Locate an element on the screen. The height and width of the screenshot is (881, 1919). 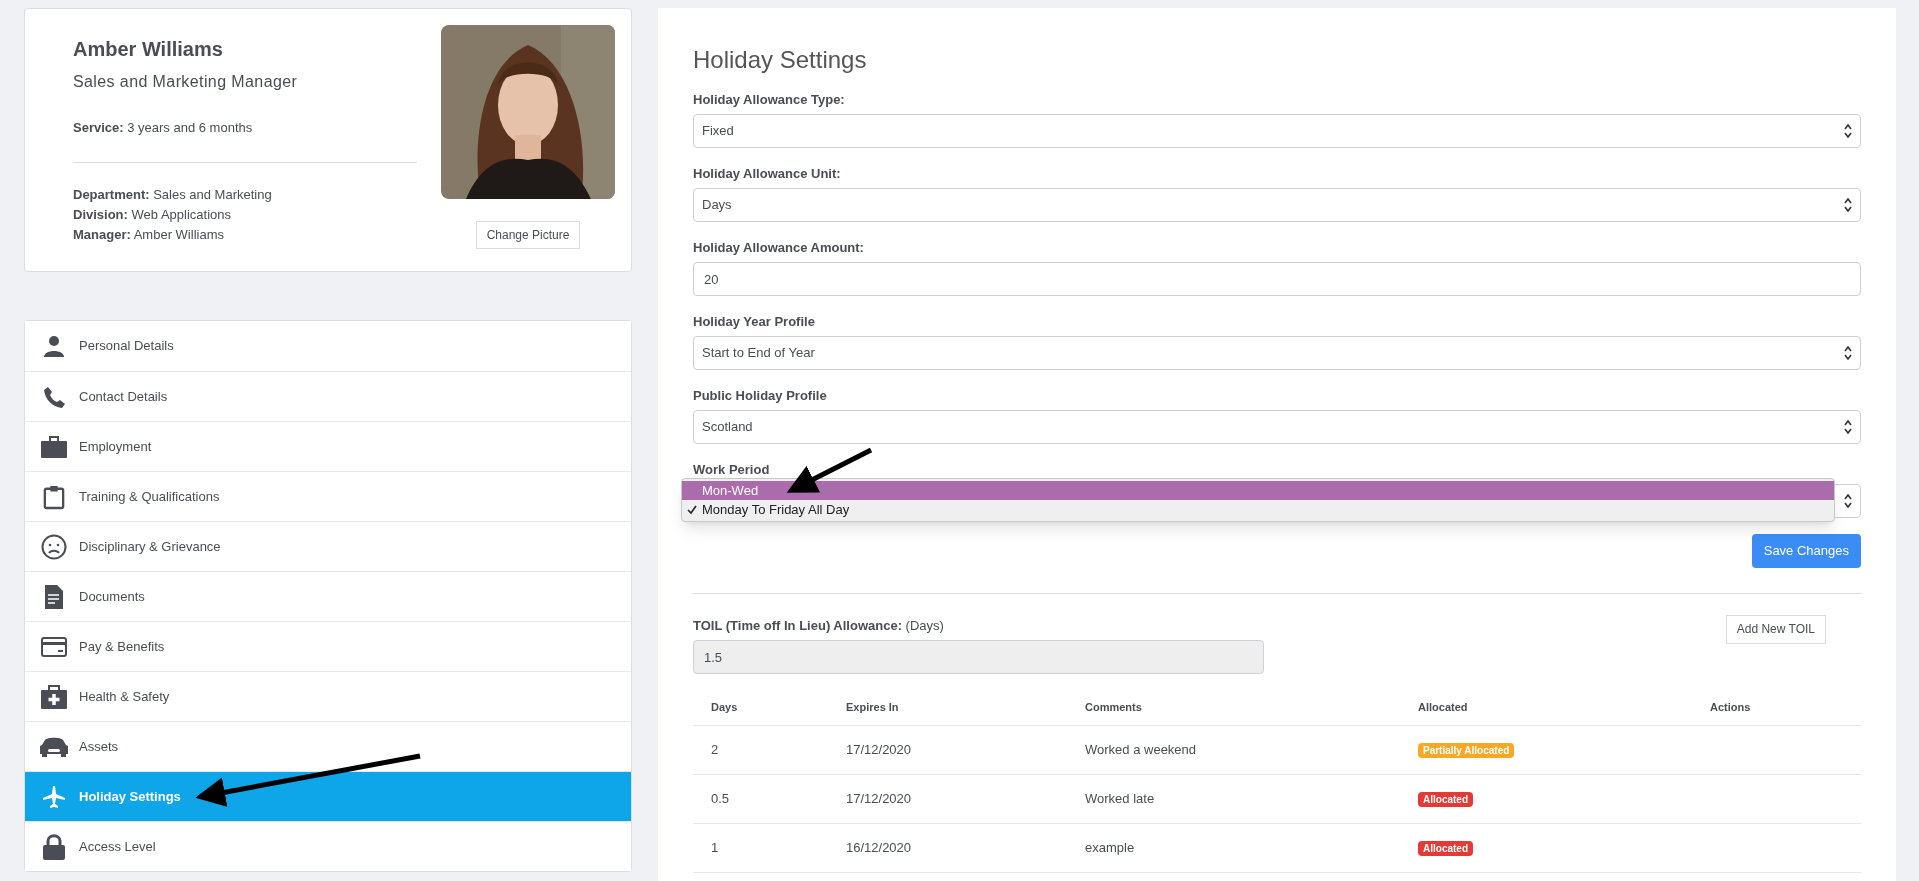
table-cell: 16/12/2020 is located at coordinates (879, 848).